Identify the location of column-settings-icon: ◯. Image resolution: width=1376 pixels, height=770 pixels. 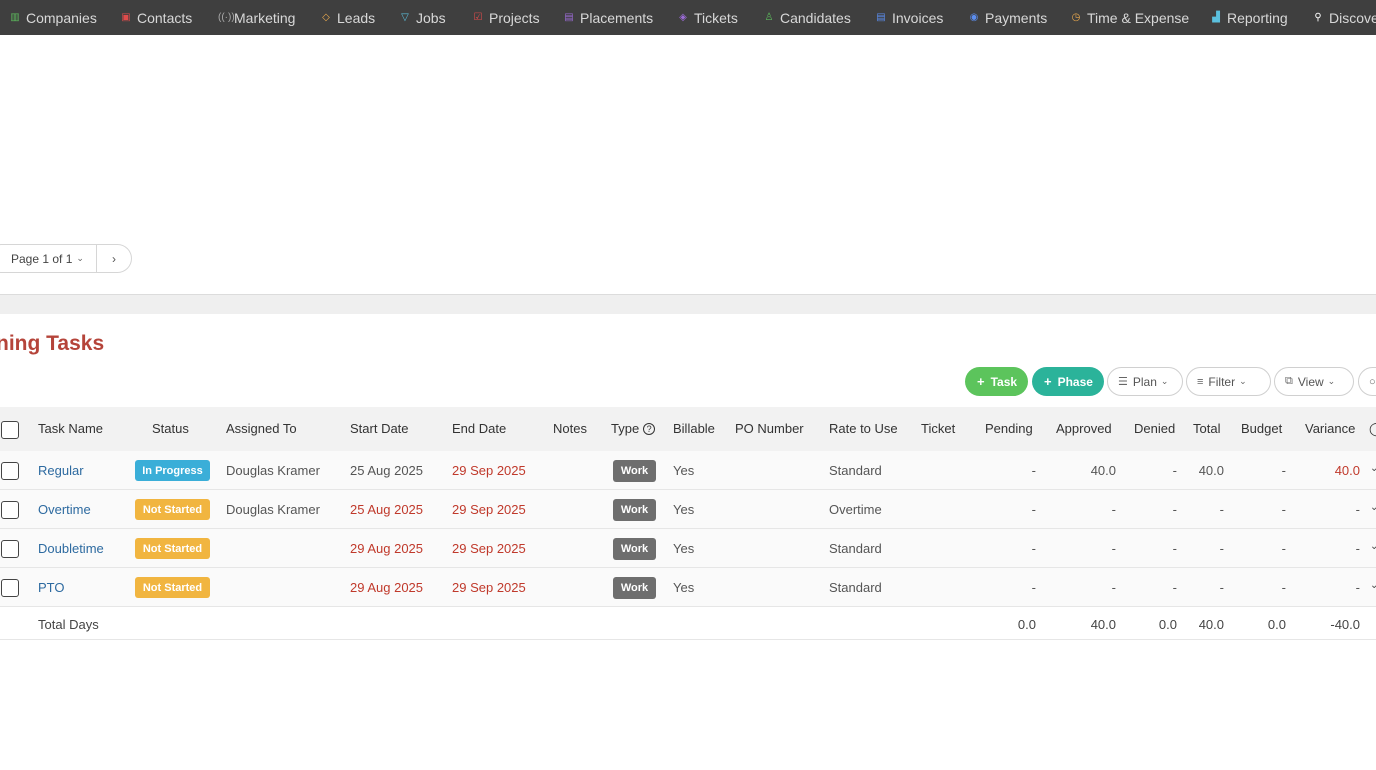
(1372, 429).